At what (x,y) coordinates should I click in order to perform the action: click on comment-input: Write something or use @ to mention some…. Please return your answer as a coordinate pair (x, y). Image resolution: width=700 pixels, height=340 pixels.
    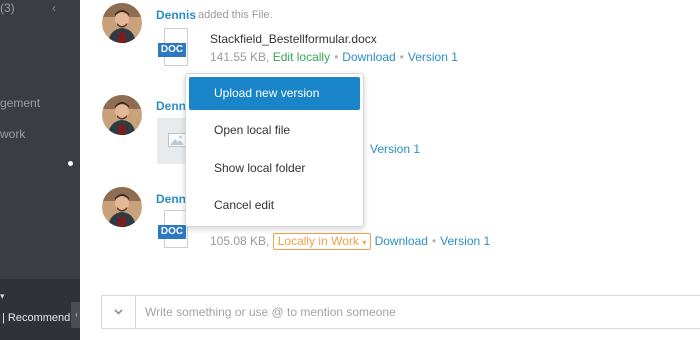
    Looking at the image, I should click on (270, 312).